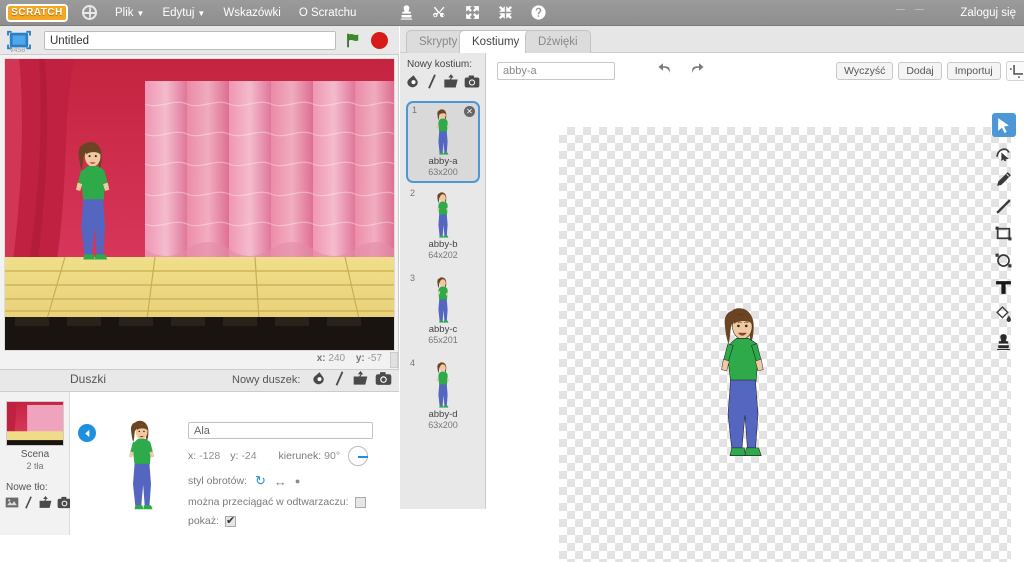  Describe the element at coordinates (1004, 260) in the screenshot. I see `ellipse-tool` at that location.